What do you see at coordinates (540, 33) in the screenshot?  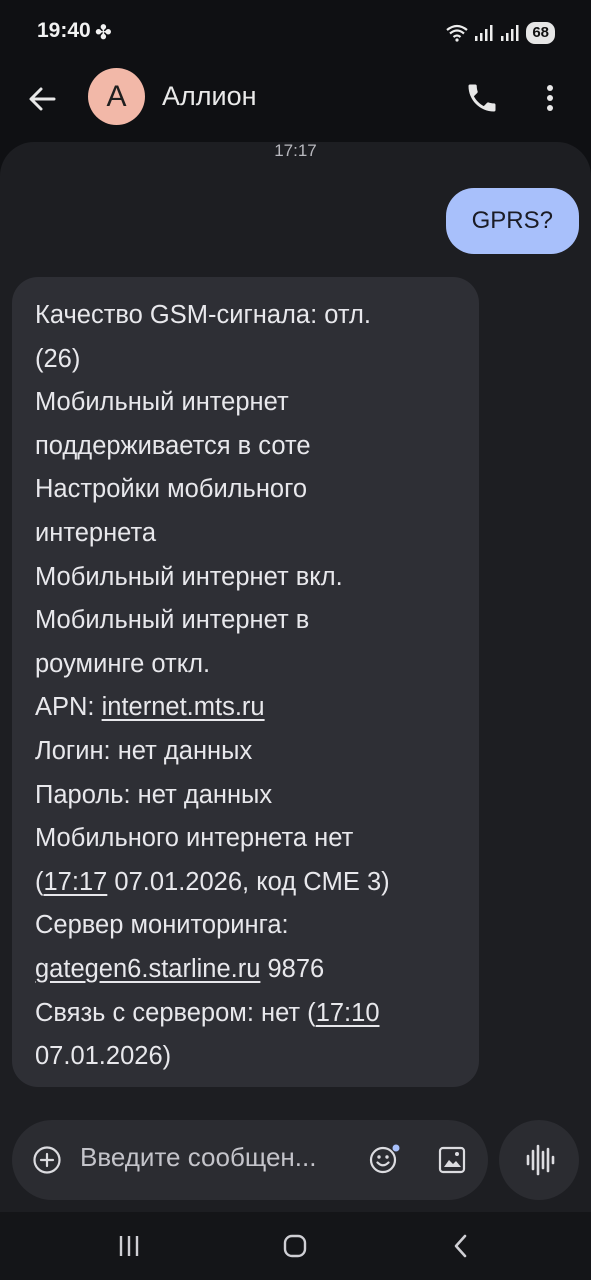 I see `battery-level: 68` at bounding box center [540, 33].